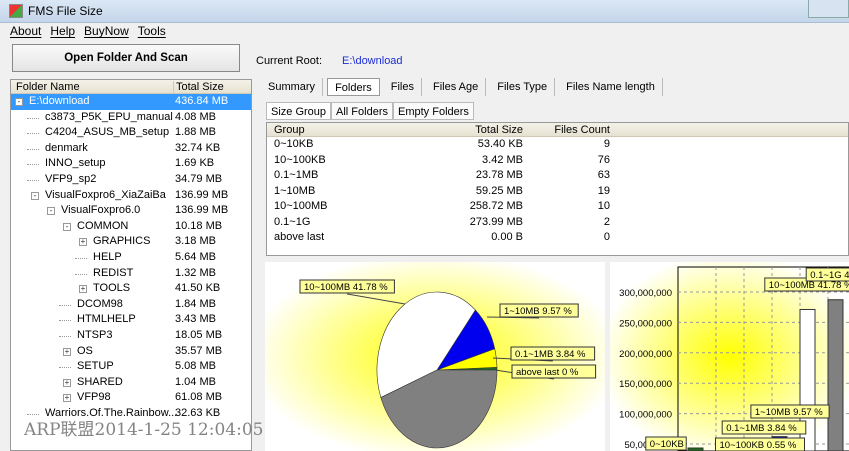 This screenshot has width=849, height=451. I want to click on size-cell: 3.42 MB, so click(502, 159).